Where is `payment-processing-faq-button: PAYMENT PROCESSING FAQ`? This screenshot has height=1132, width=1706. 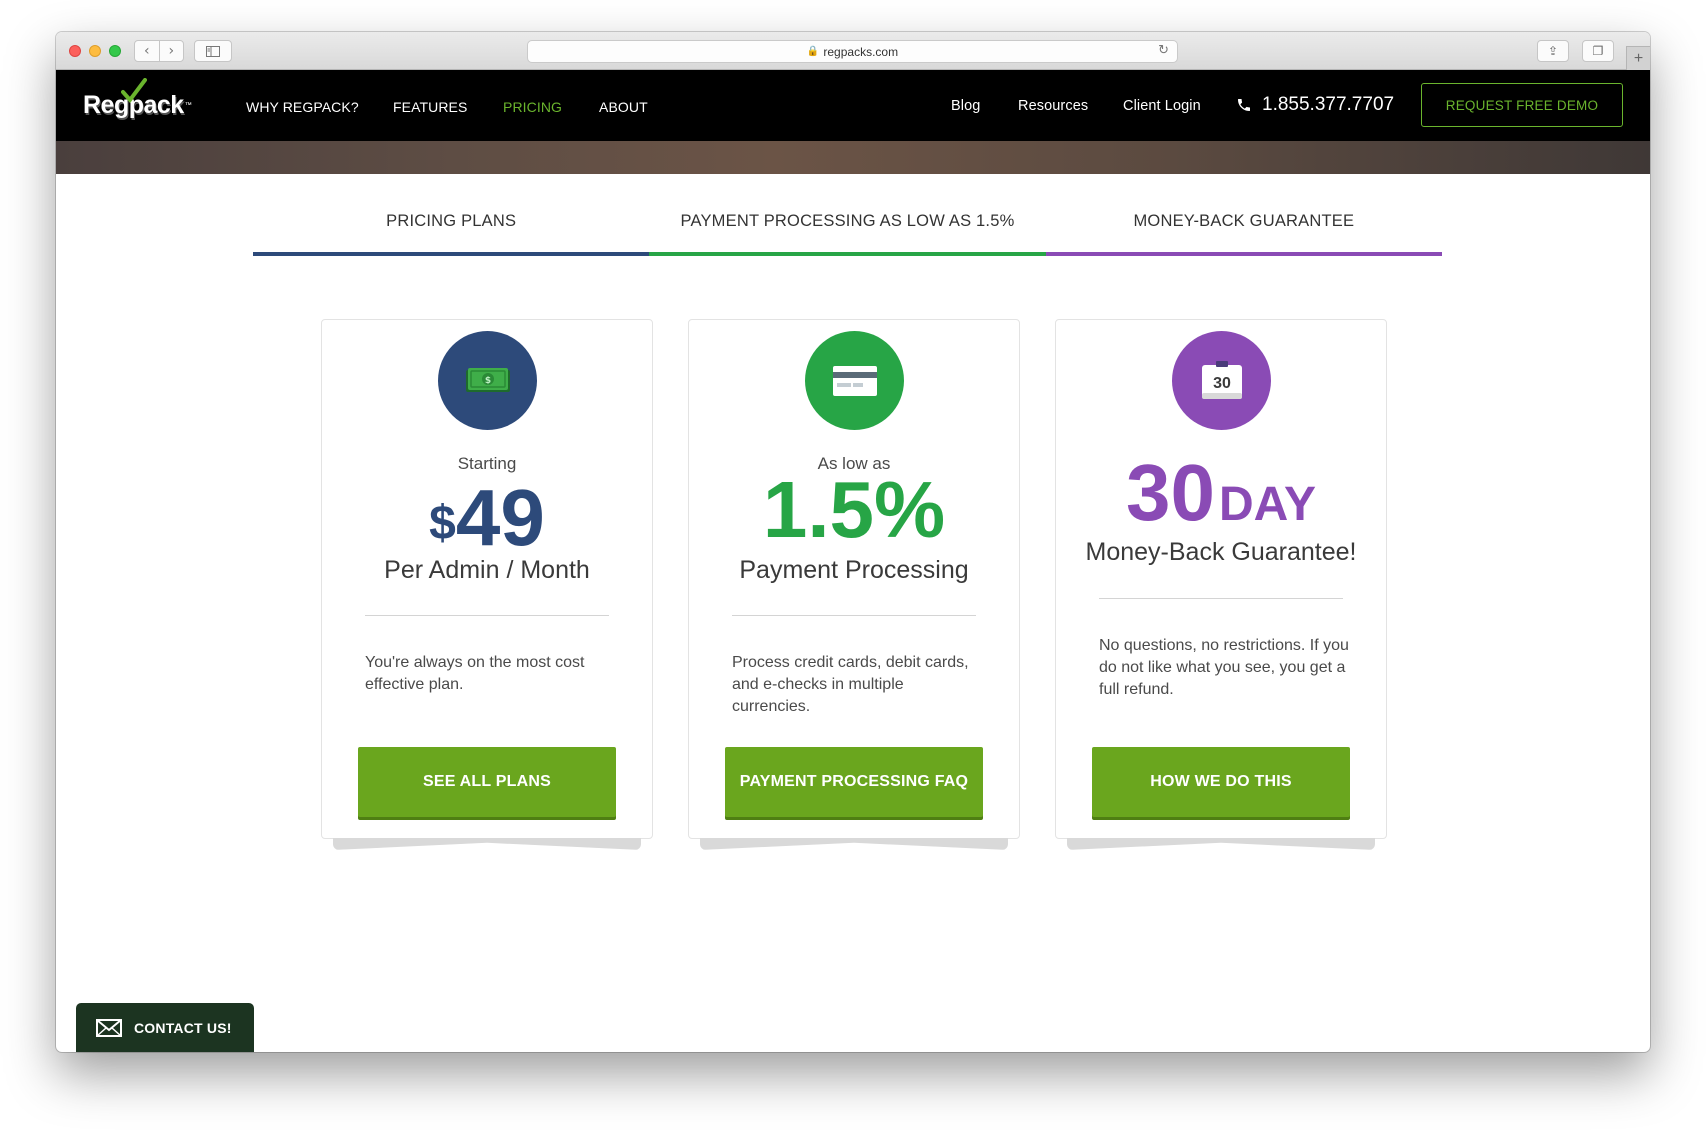 payment-processing-faq-button: PAYMENT PROCESSING FAQ is located at coordinates (854, 782).